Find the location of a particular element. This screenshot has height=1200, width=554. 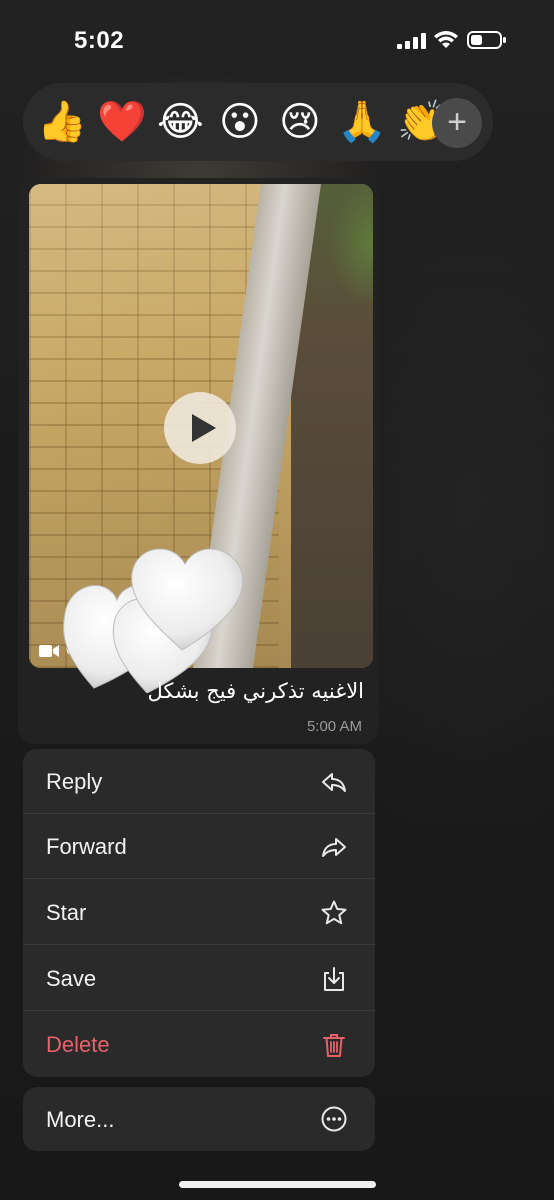

menu-item-label: Save is located at coordinates (71, 978).